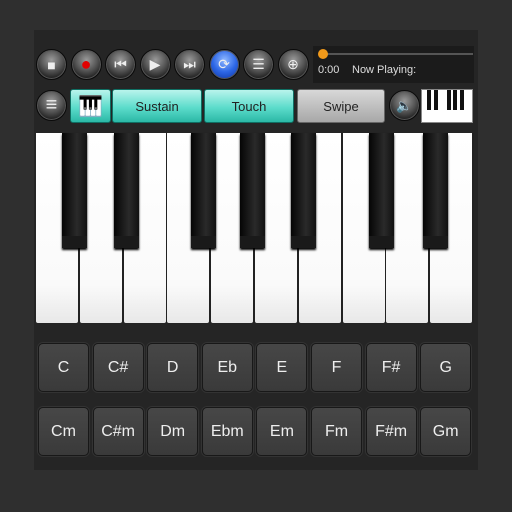  I want to click on chord-button: C, so click(63, 367).